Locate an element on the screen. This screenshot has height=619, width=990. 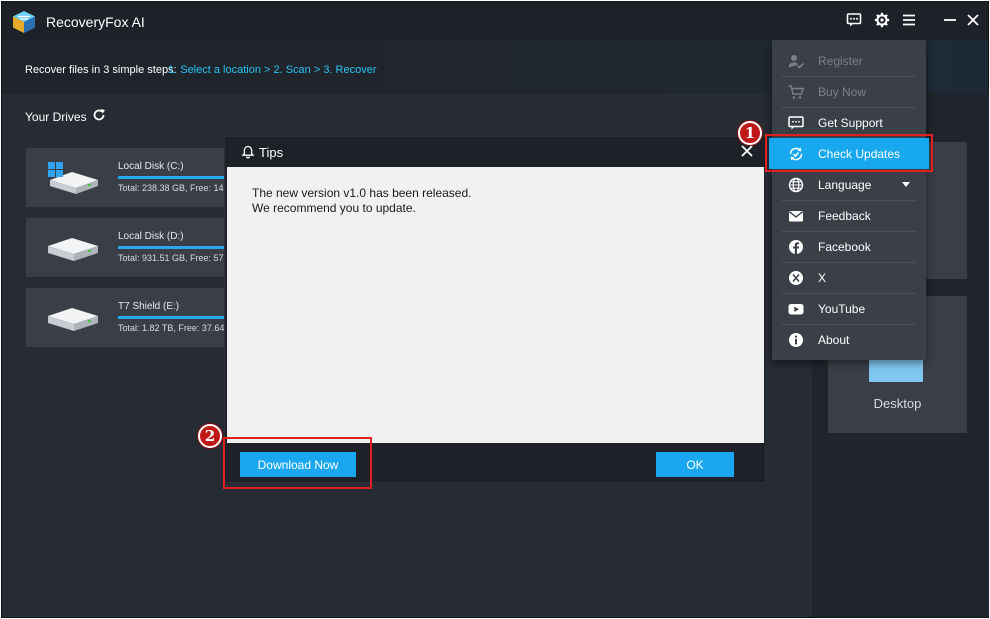
drive-name: Local Disk (D:) is located at coordinates (151, 236).